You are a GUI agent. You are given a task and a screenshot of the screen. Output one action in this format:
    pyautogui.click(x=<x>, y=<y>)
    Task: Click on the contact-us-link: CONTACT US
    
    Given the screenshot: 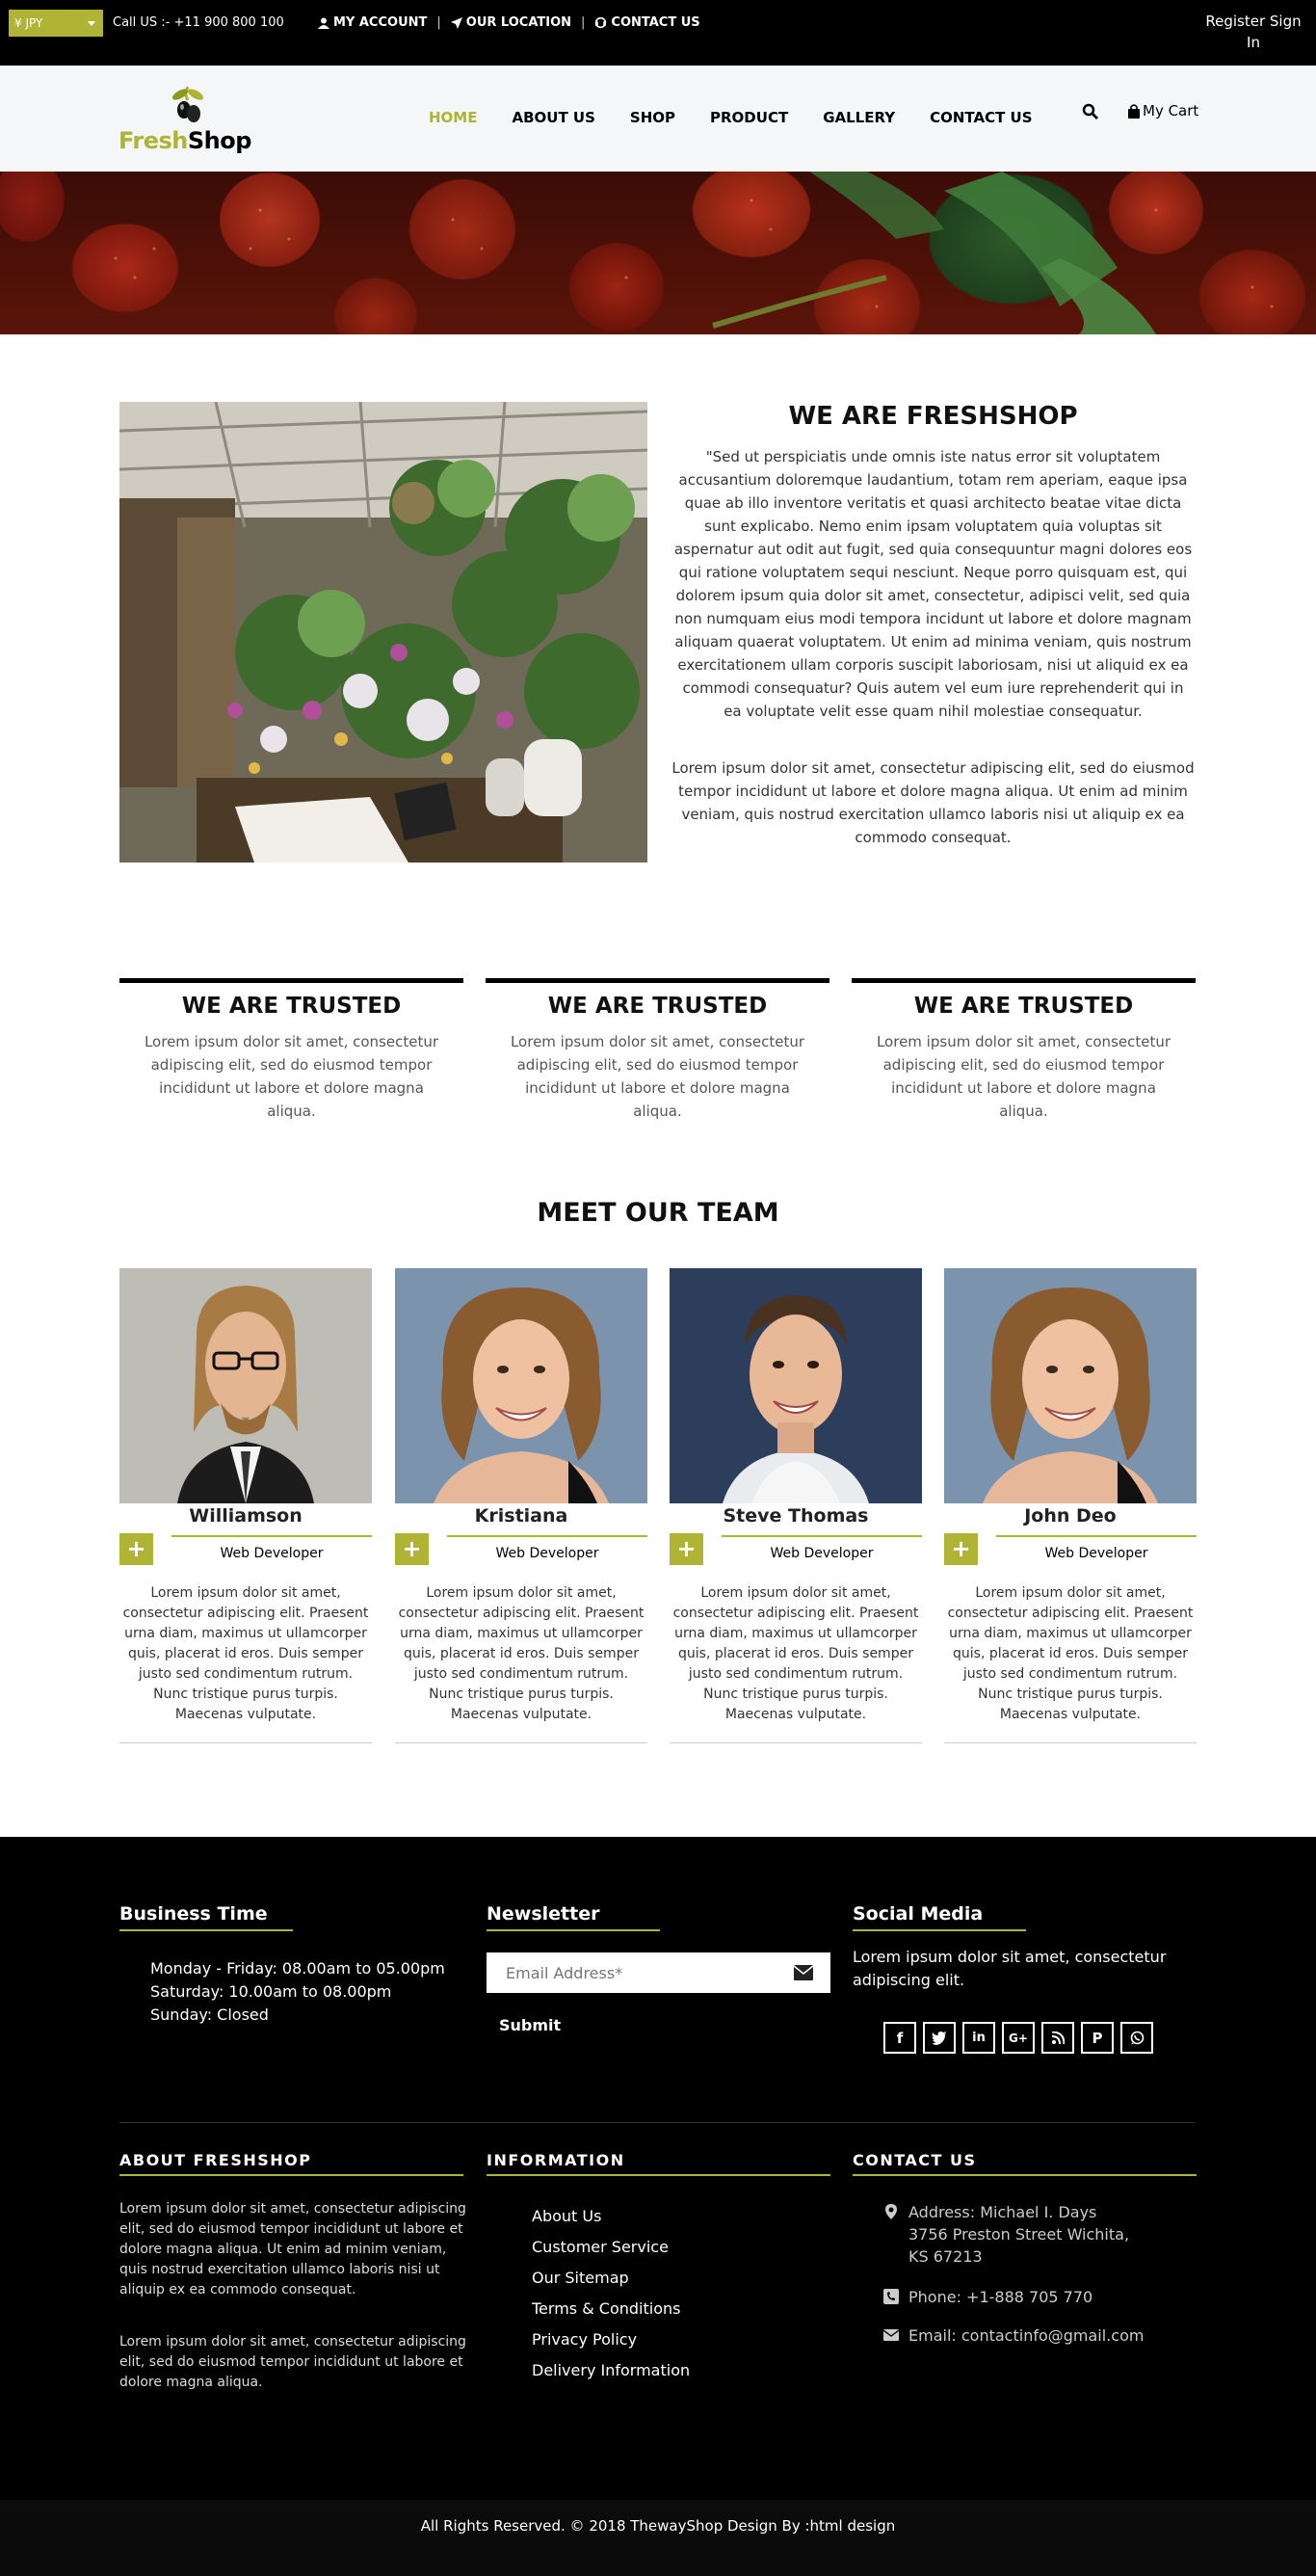 What is the action you would take?
    pyautogui.click(x=647, y=22)
    